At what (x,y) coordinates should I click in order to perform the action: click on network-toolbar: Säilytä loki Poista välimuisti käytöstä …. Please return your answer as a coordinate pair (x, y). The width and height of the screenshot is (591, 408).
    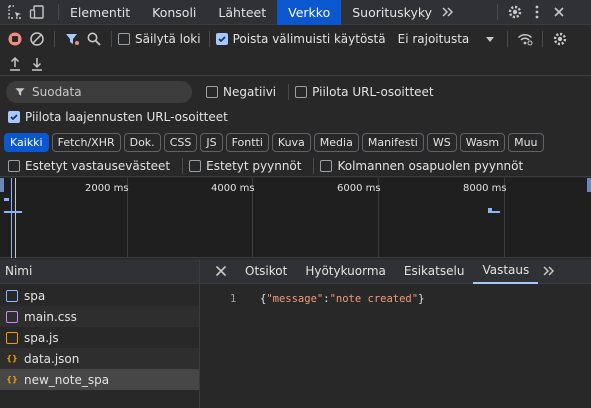
    Looking at the image, I should click on (295, 39).